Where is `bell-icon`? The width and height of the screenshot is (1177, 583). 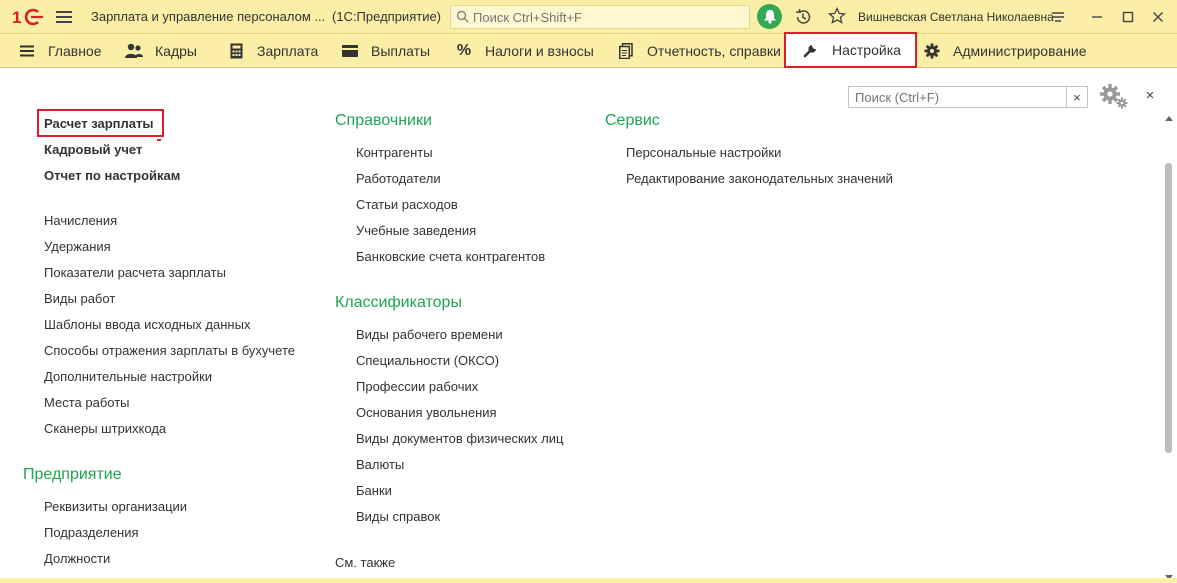 bell-icon is located at coordinates (769, 17).